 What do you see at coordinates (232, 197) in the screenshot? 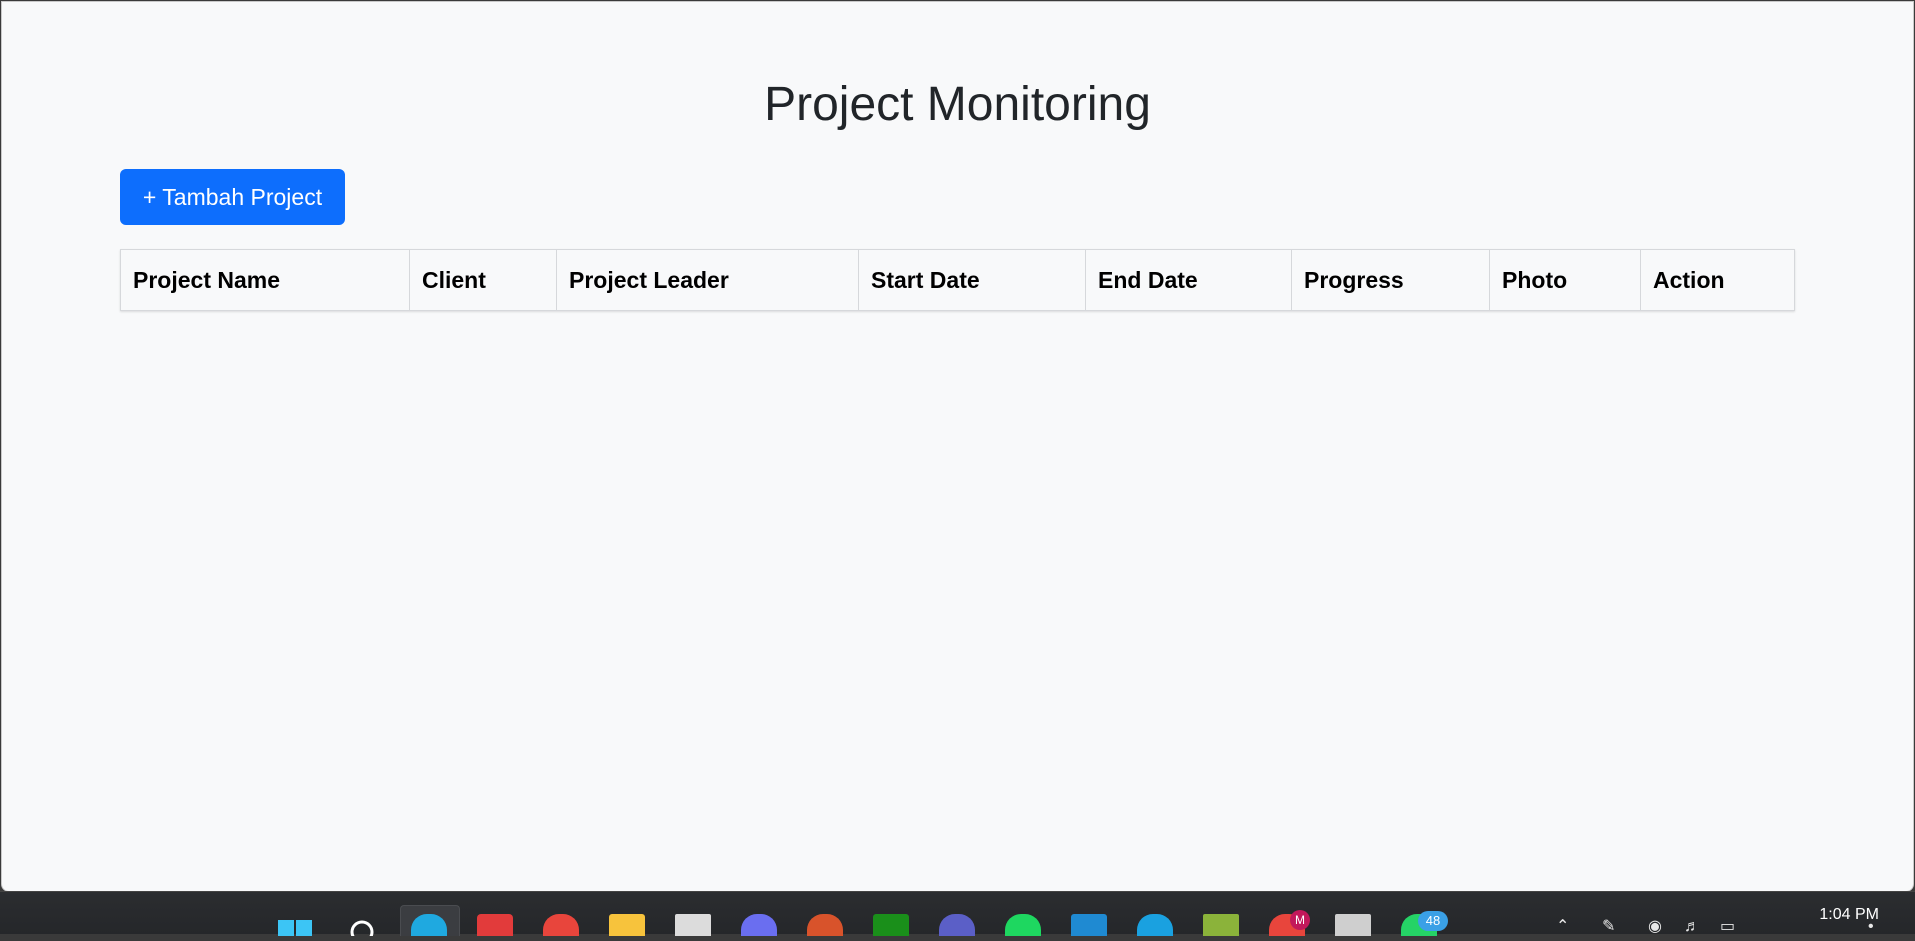
I see `add-project-button: + Tambah Project` at bounding box center [232, 197].